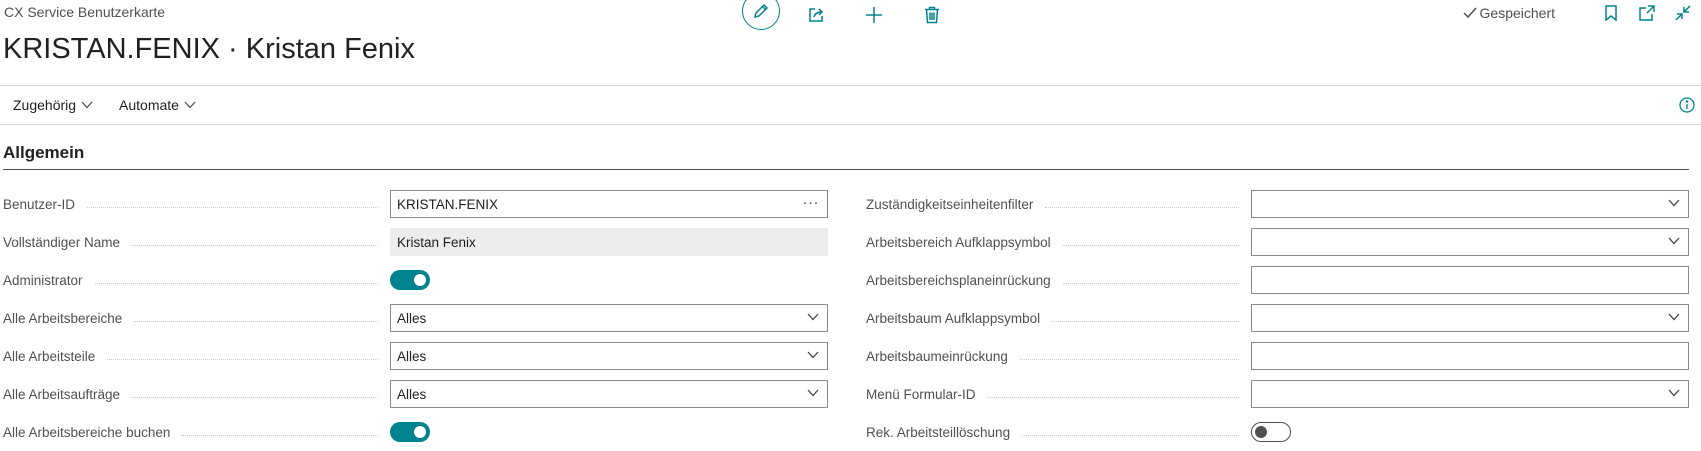 This screenshot has height=451, width=1701. What do you see at coordinates (1470, 242) in the screenshot?
I see `arbeitsbereich-aufklappsymbol-select` at bounding box center [1470, 242].